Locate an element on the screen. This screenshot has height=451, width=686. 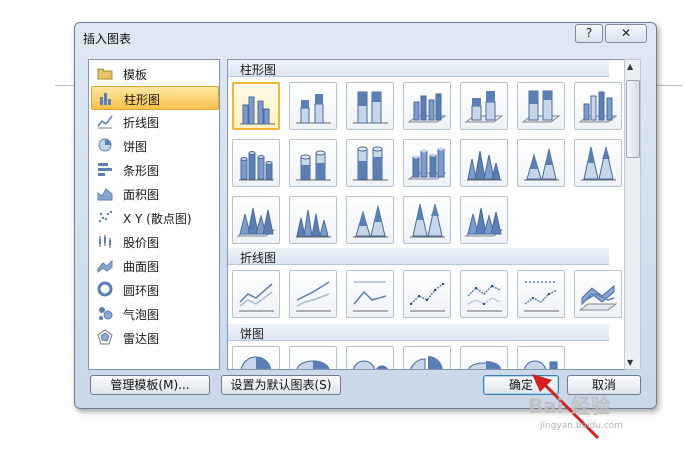
chart-thumb-3d-pyramid is located at coordinates (484, 220).